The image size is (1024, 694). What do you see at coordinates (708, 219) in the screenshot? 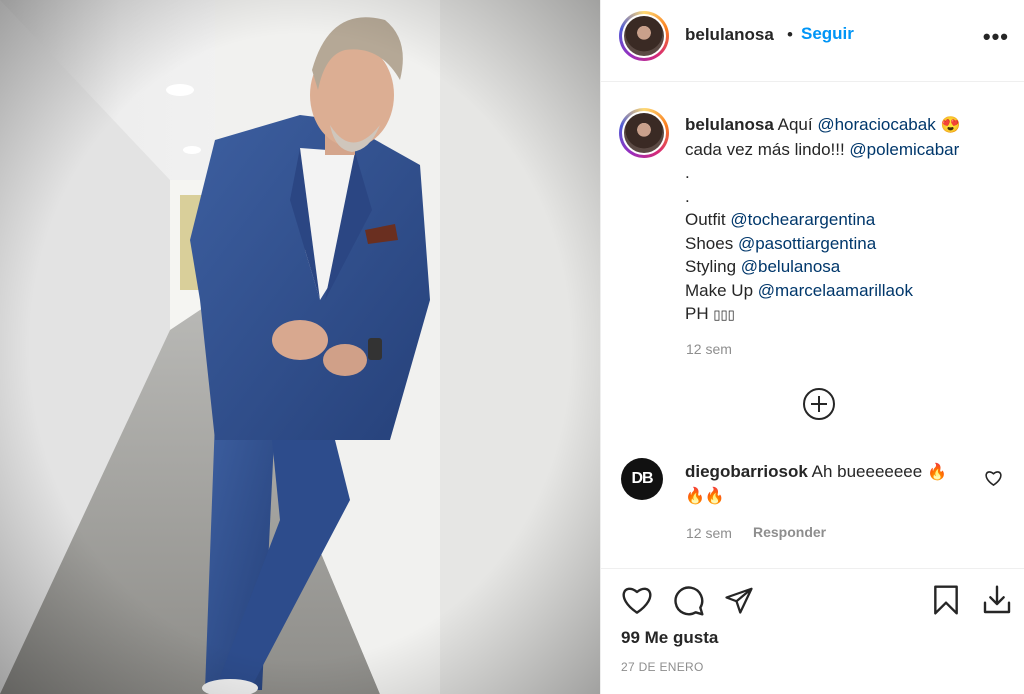
I see `caption-text: Outfit` at bounding box center [708, 219].